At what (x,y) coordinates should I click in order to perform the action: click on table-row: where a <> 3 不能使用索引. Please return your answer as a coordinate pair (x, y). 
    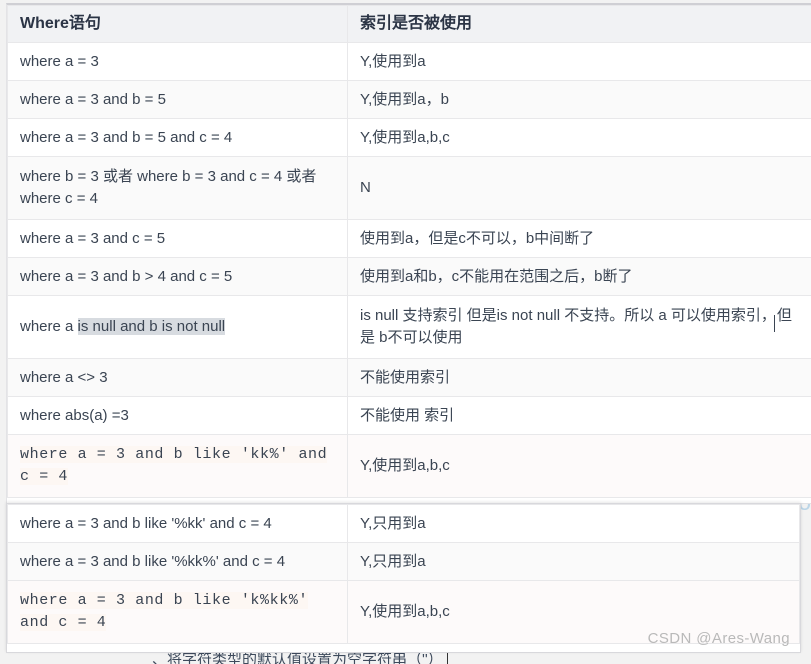
    Looking at the image, I should click on (409, 377).